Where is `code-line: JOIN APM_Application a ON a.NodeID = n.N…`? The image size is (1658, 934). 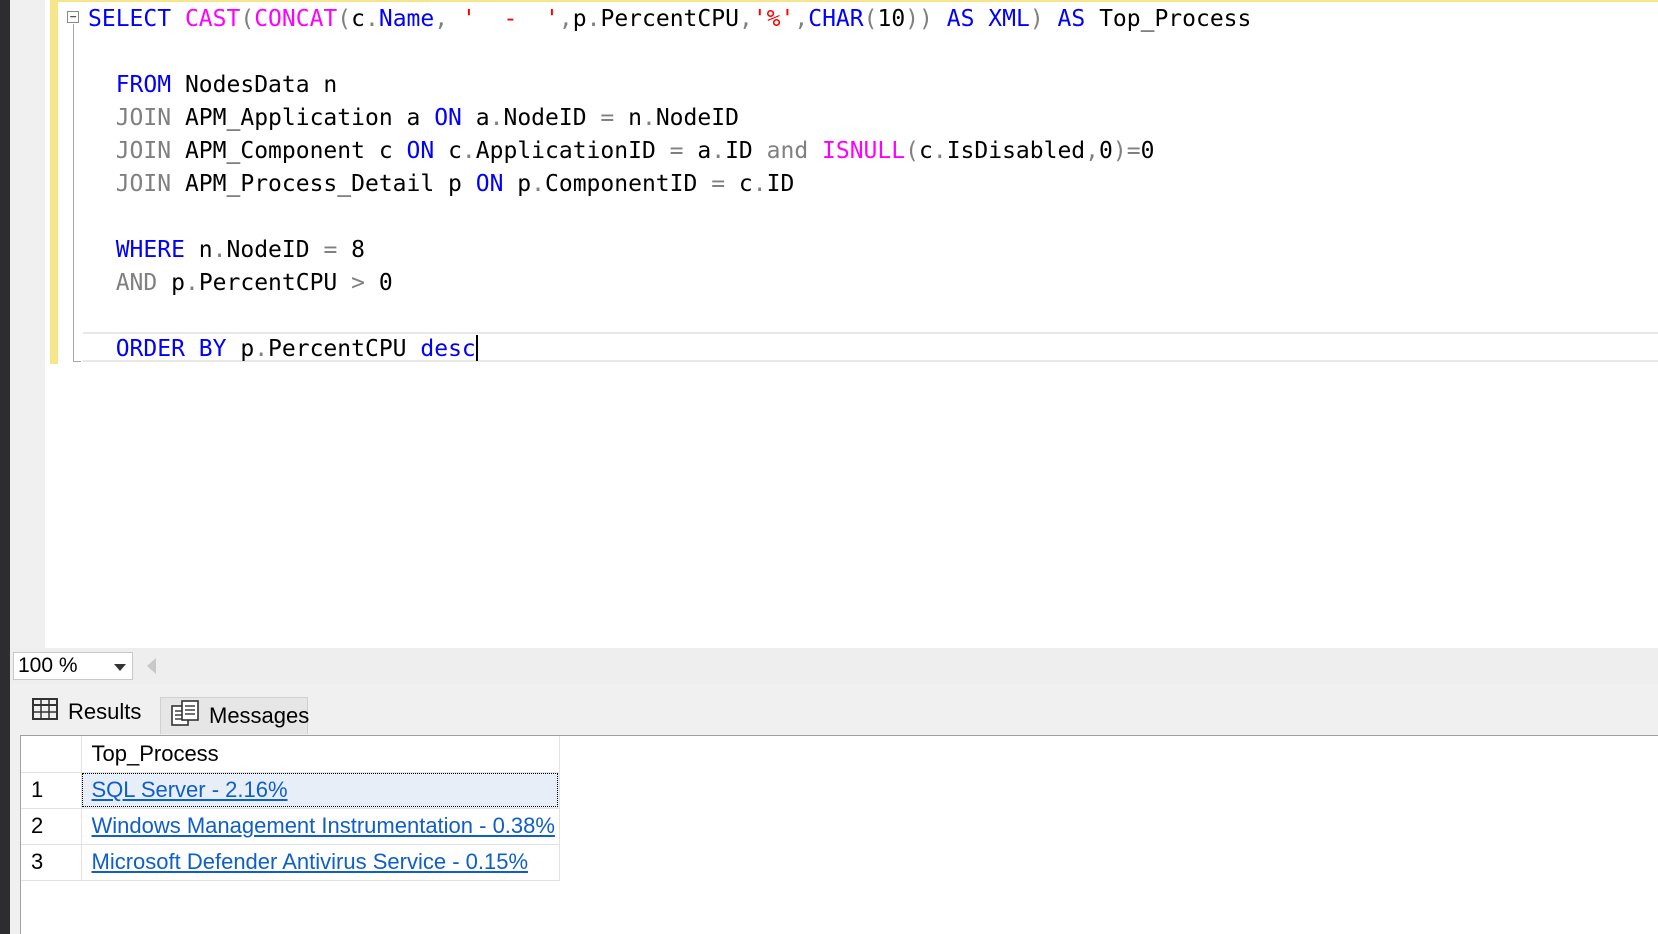
code-line: JOIN APM_Application a ON a.NodeID = n.N… is located at coordinates (669, 118).